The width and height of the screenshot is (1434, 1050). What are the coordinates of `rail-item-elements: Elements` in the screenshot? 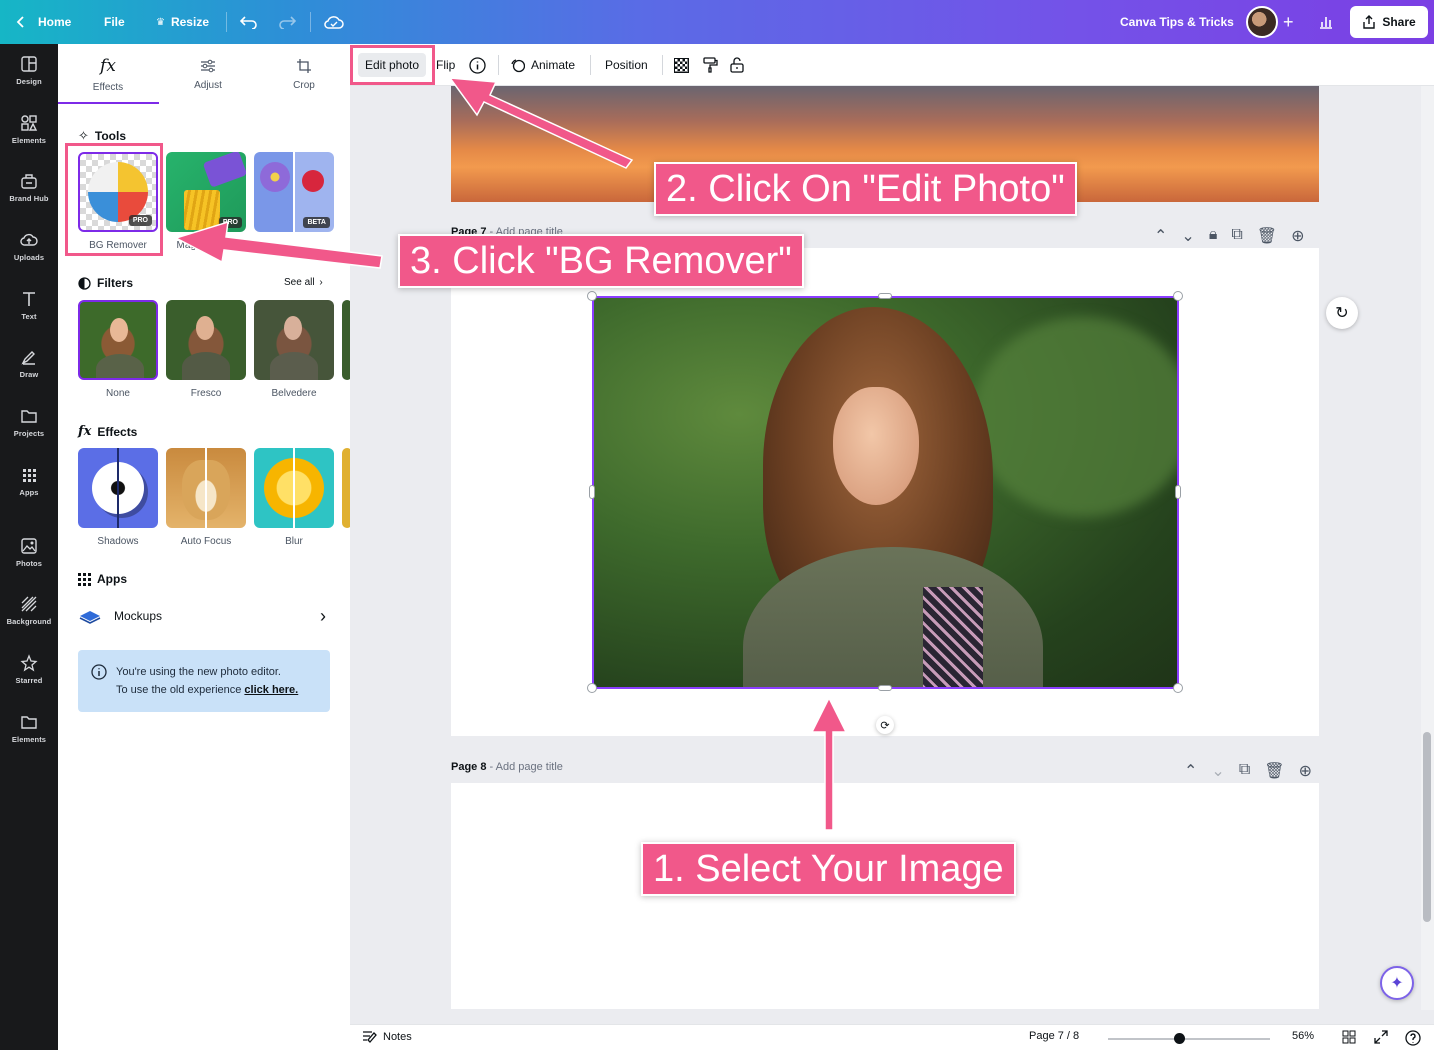 It's located at (29, 129).